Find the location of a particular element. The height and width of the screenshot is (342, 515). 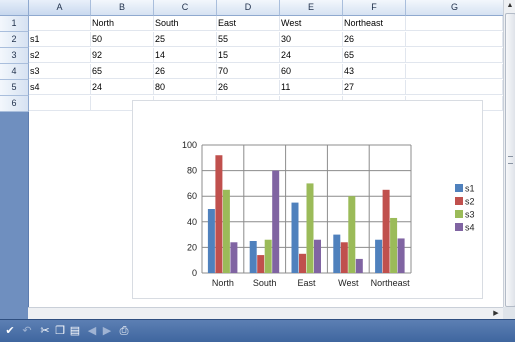

y-tick-label: 100 is located at coordinates (189, 145).